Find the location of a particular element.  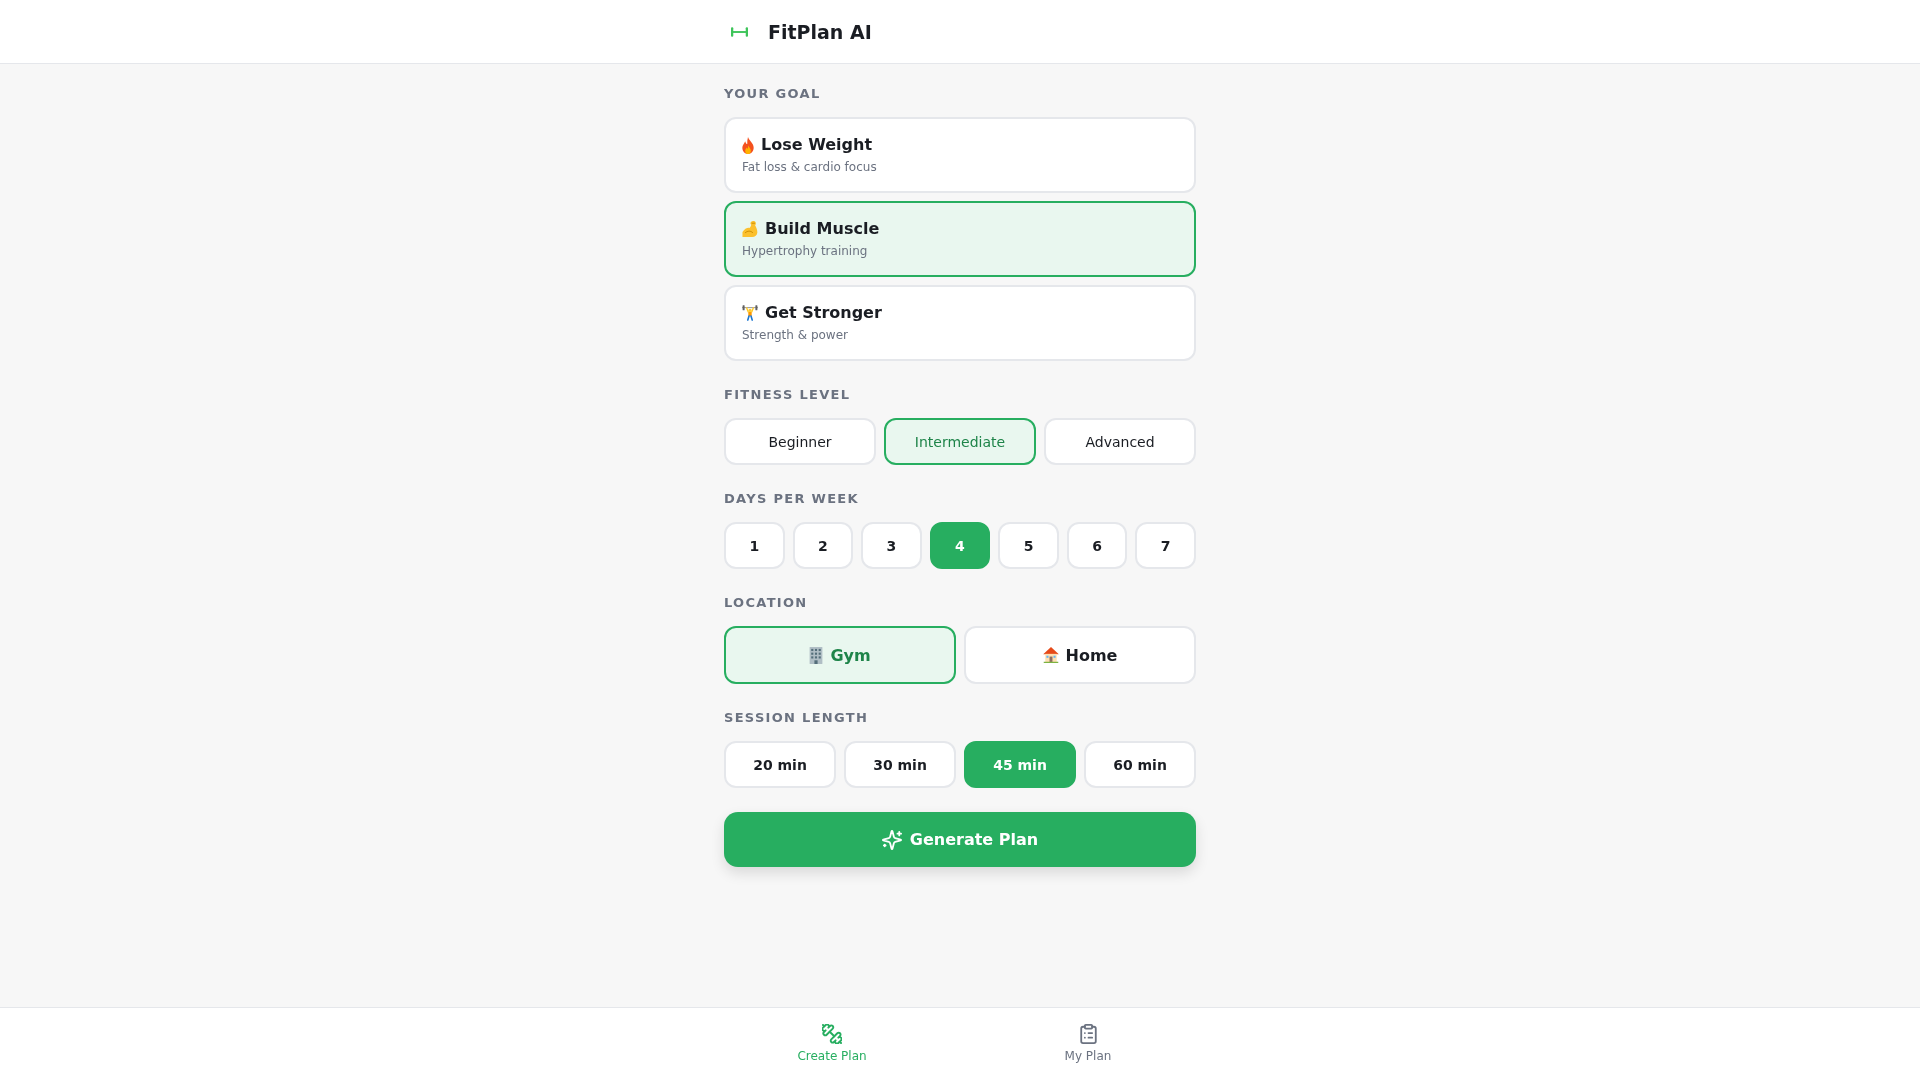

day-button: 1 is located at coordinates (754, 545).